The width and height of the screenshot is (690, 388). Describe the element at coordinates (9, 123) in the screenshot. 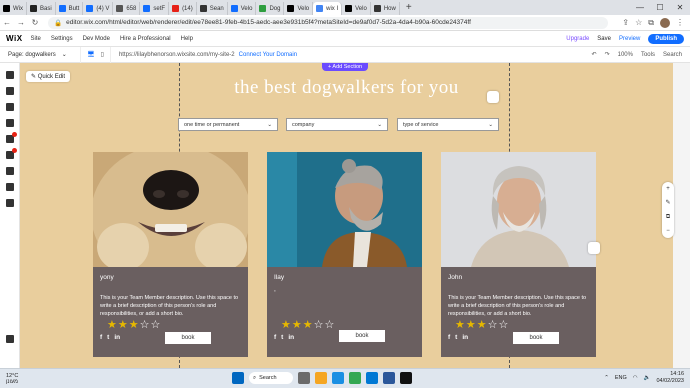

I see `design-icon` at that location.